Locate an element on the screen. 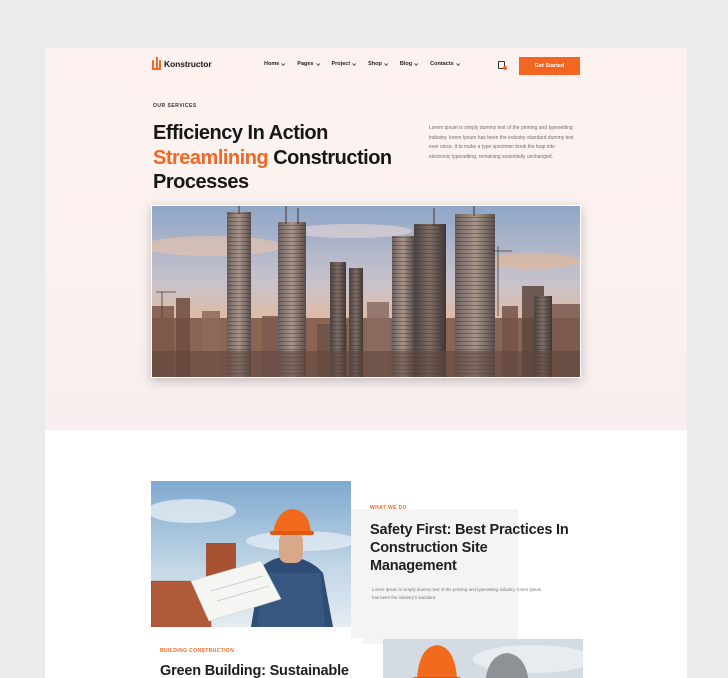  hero-title-line3: Processes is located at coordinates (201, 182).